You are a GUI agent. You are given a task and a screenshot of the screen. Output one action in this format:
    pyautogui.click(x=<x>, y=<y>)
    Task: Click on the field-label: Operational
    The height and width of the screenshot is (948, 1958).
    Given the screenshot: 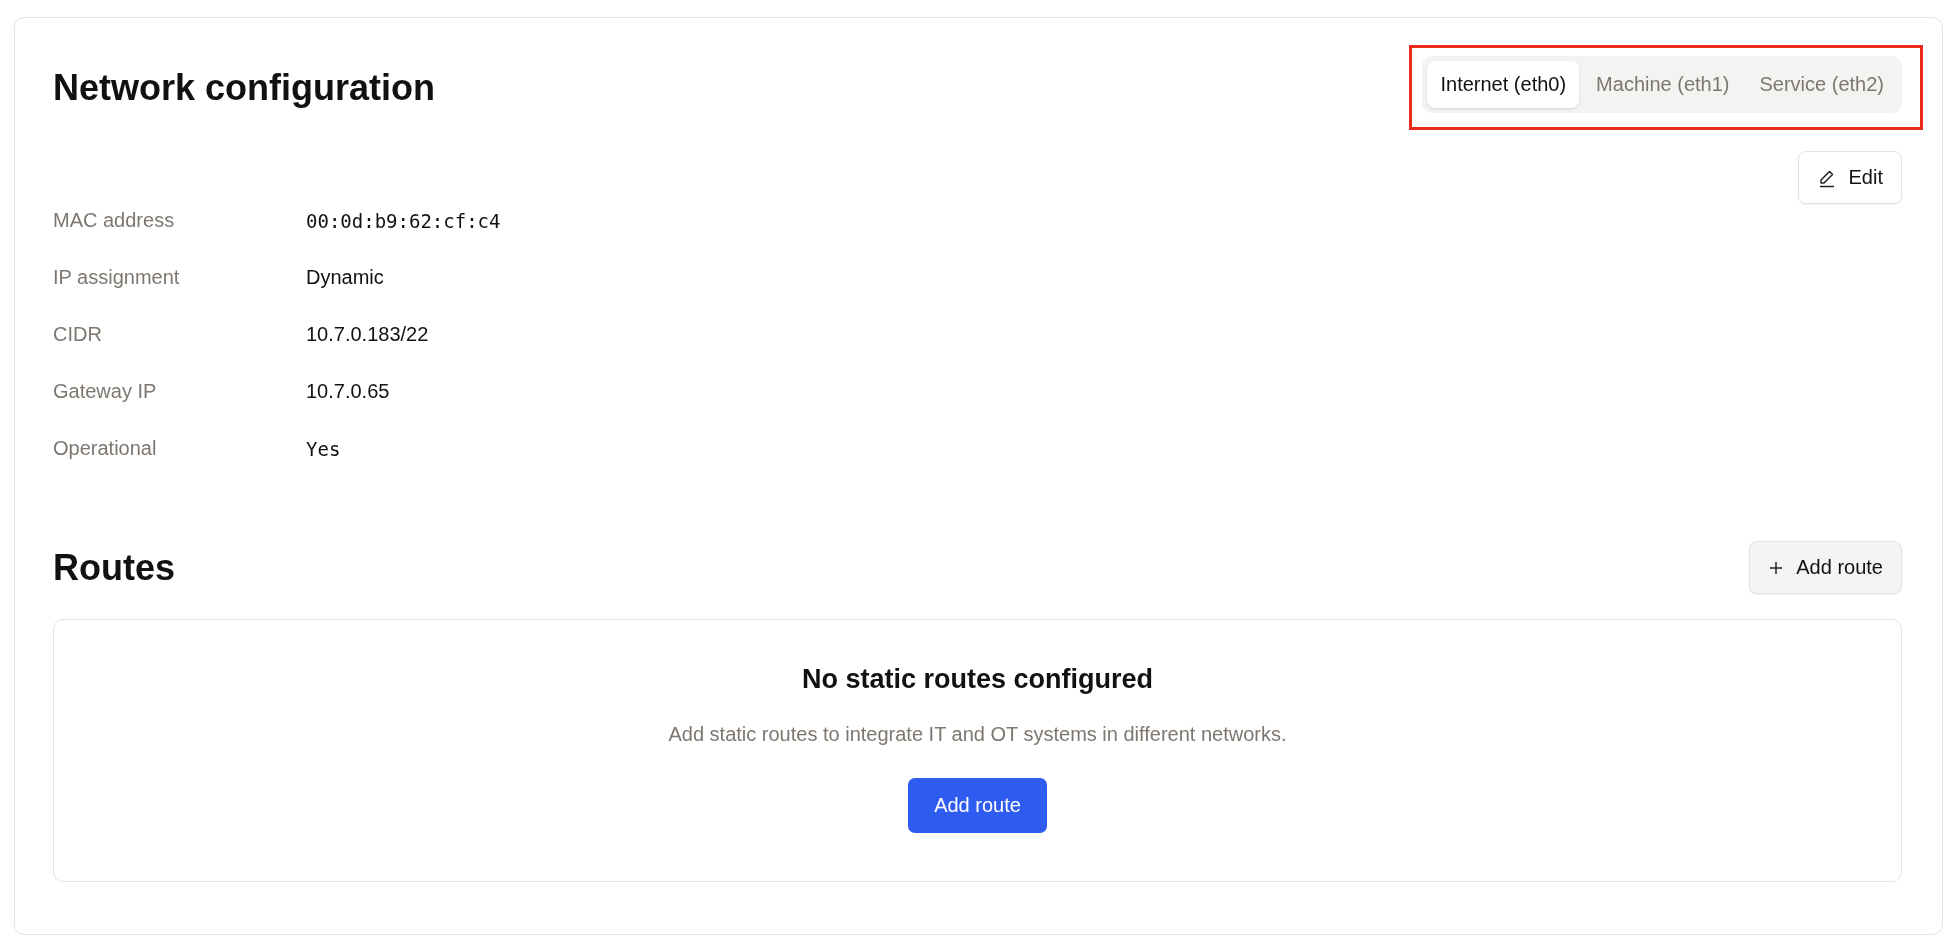 What is the action you would take?
    pyautogui.click(x=105, y=448)
    